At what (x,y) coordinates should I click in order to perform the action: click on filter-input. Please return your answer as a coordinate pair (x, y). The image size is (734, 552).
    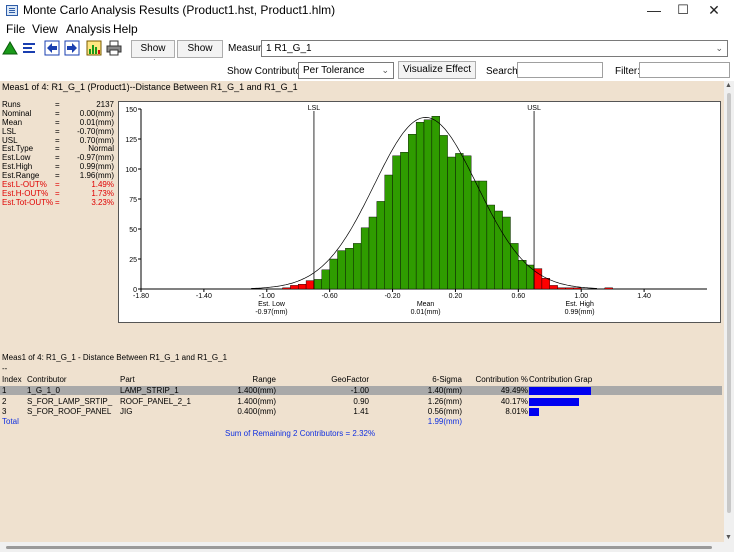
    Looking at the image, I should click on (684, 70).